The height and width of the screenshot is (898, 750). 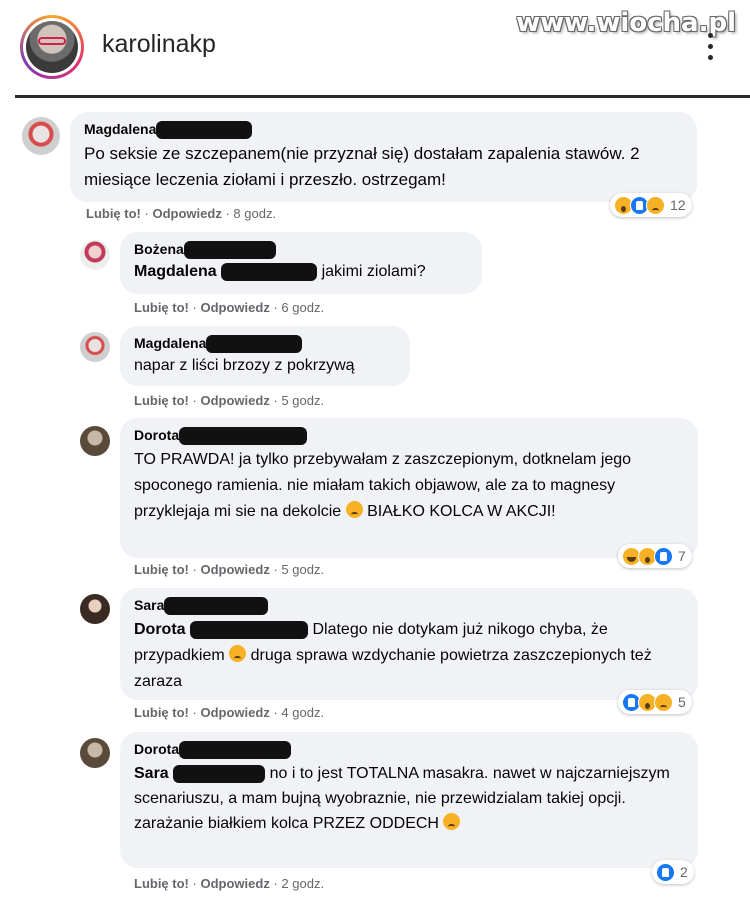 What do you see at coordinates (52, 47) in the screenshot?
I see `profile-avatar` at bounding box center [52, 47].